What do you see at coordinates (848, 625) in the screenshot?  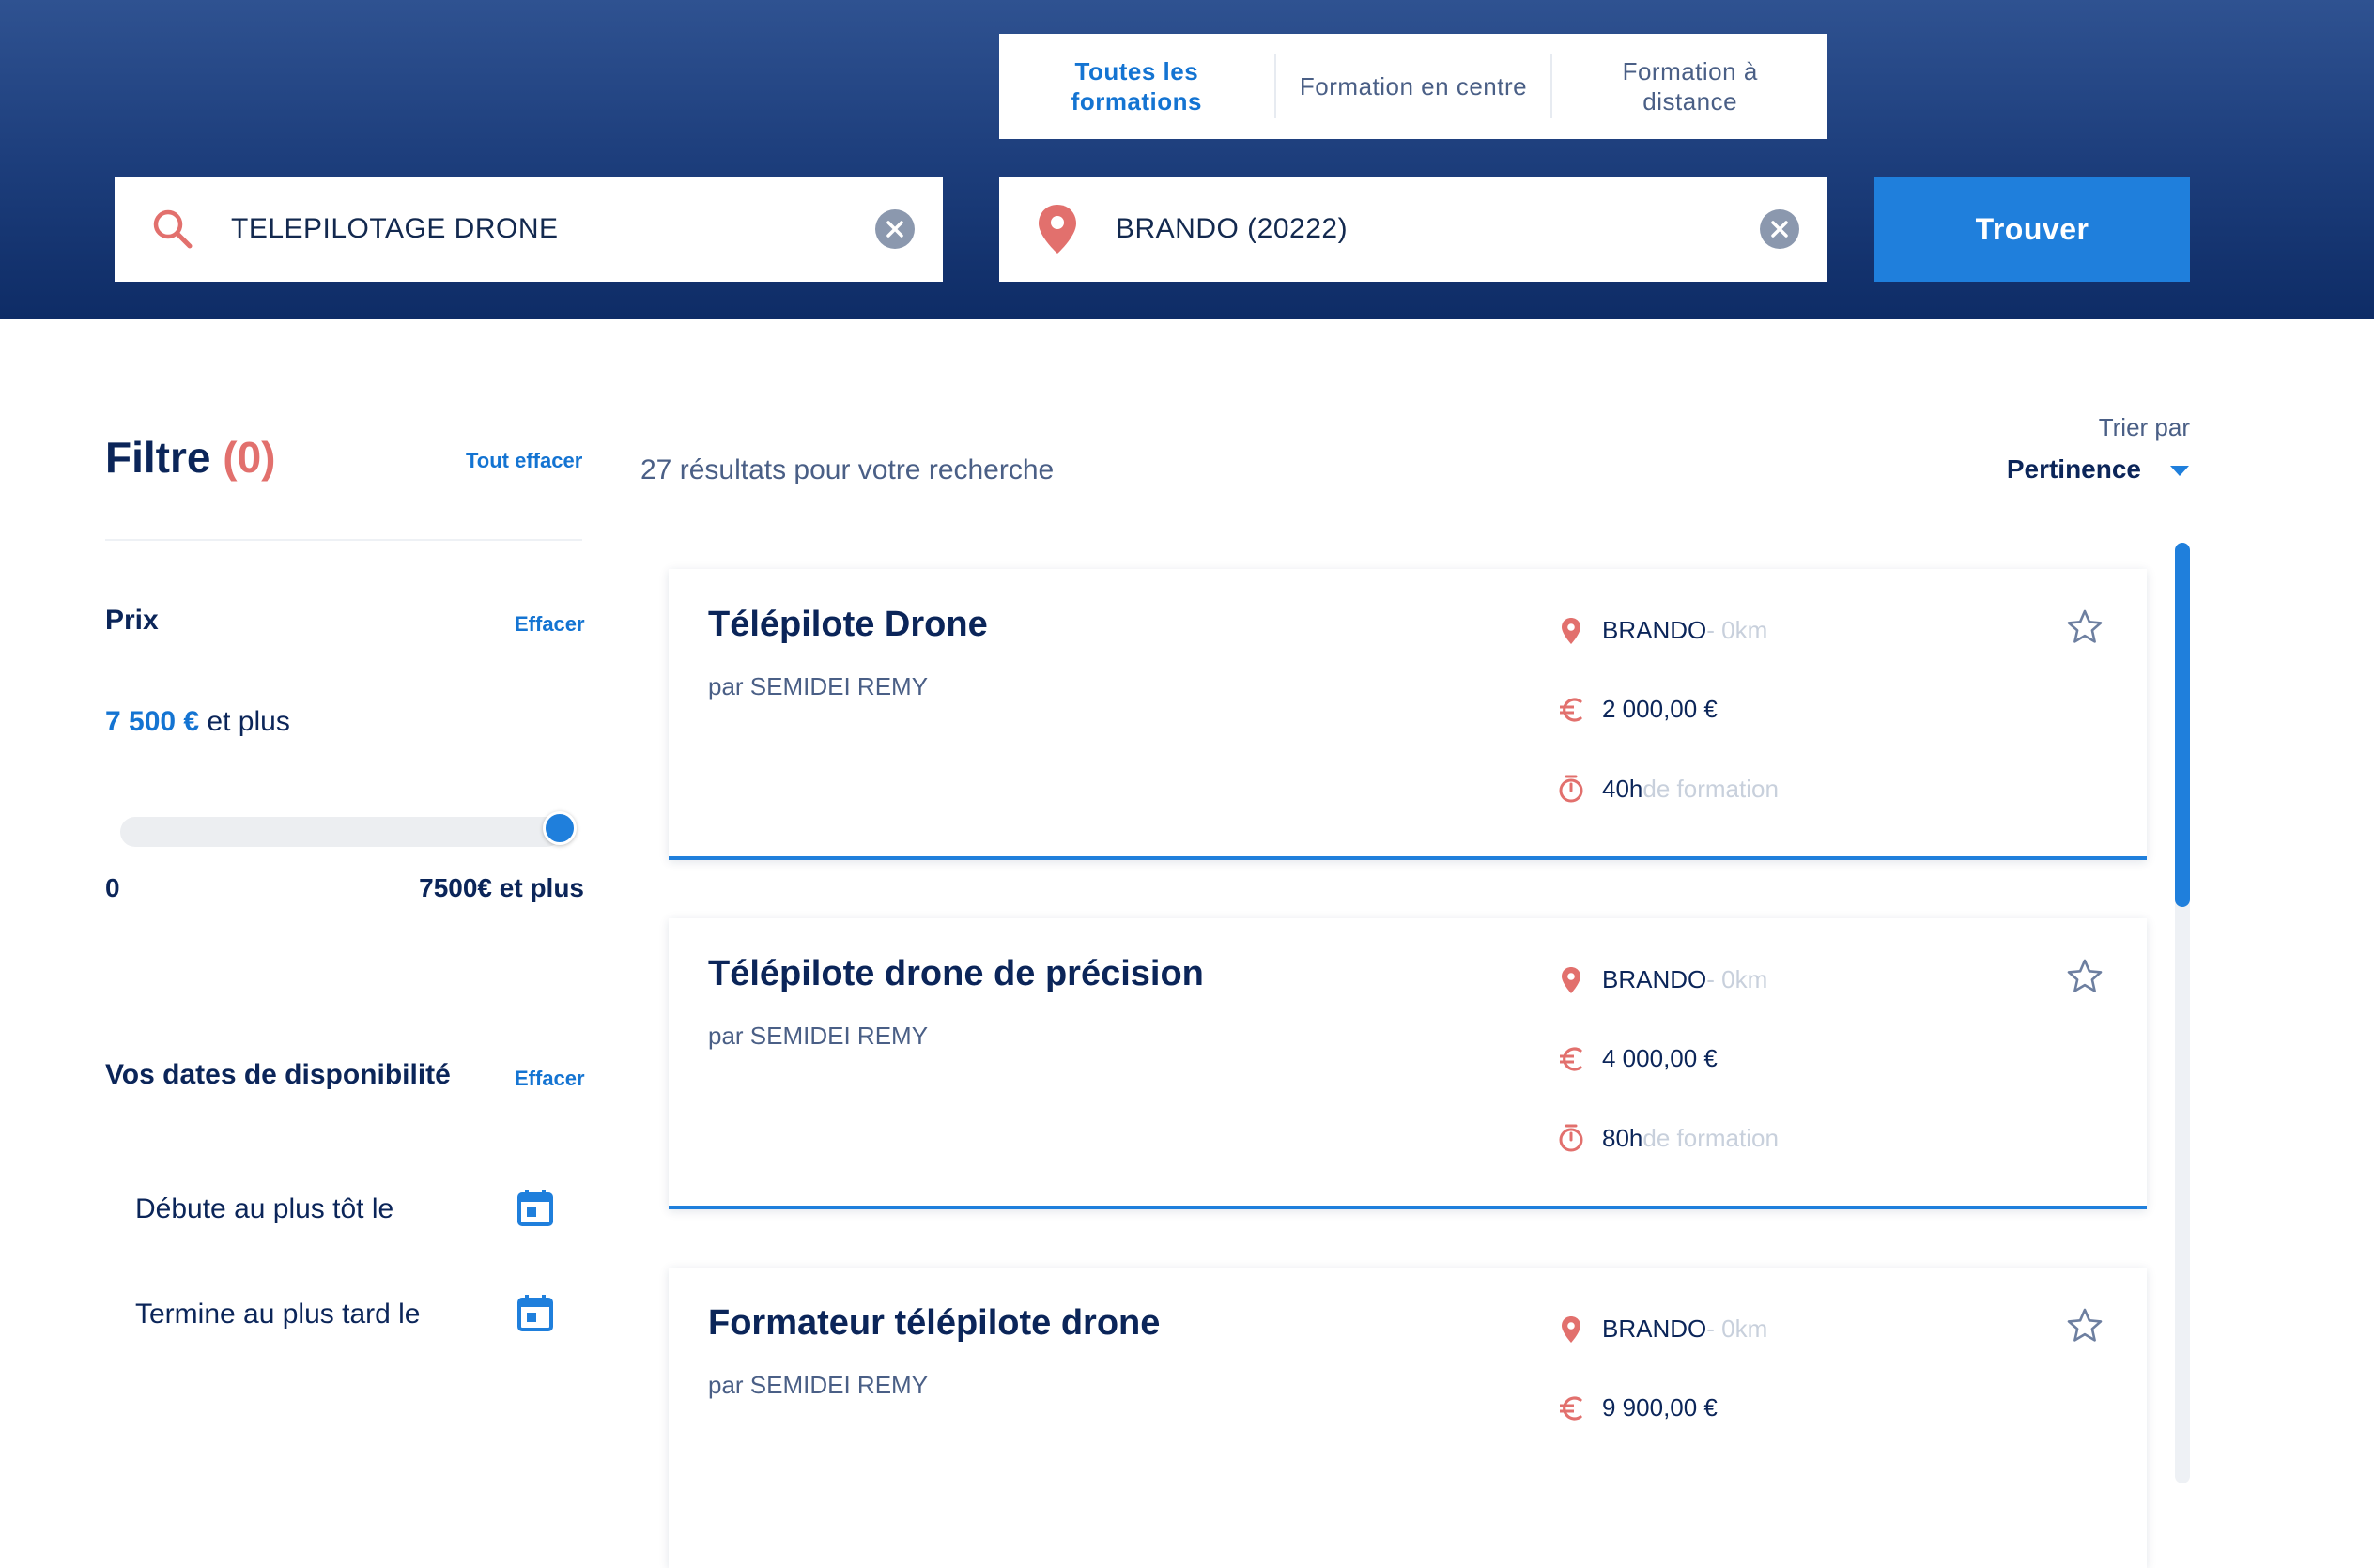 I see `result-title: Télépilote Drone` at bounding box center [848, 625].